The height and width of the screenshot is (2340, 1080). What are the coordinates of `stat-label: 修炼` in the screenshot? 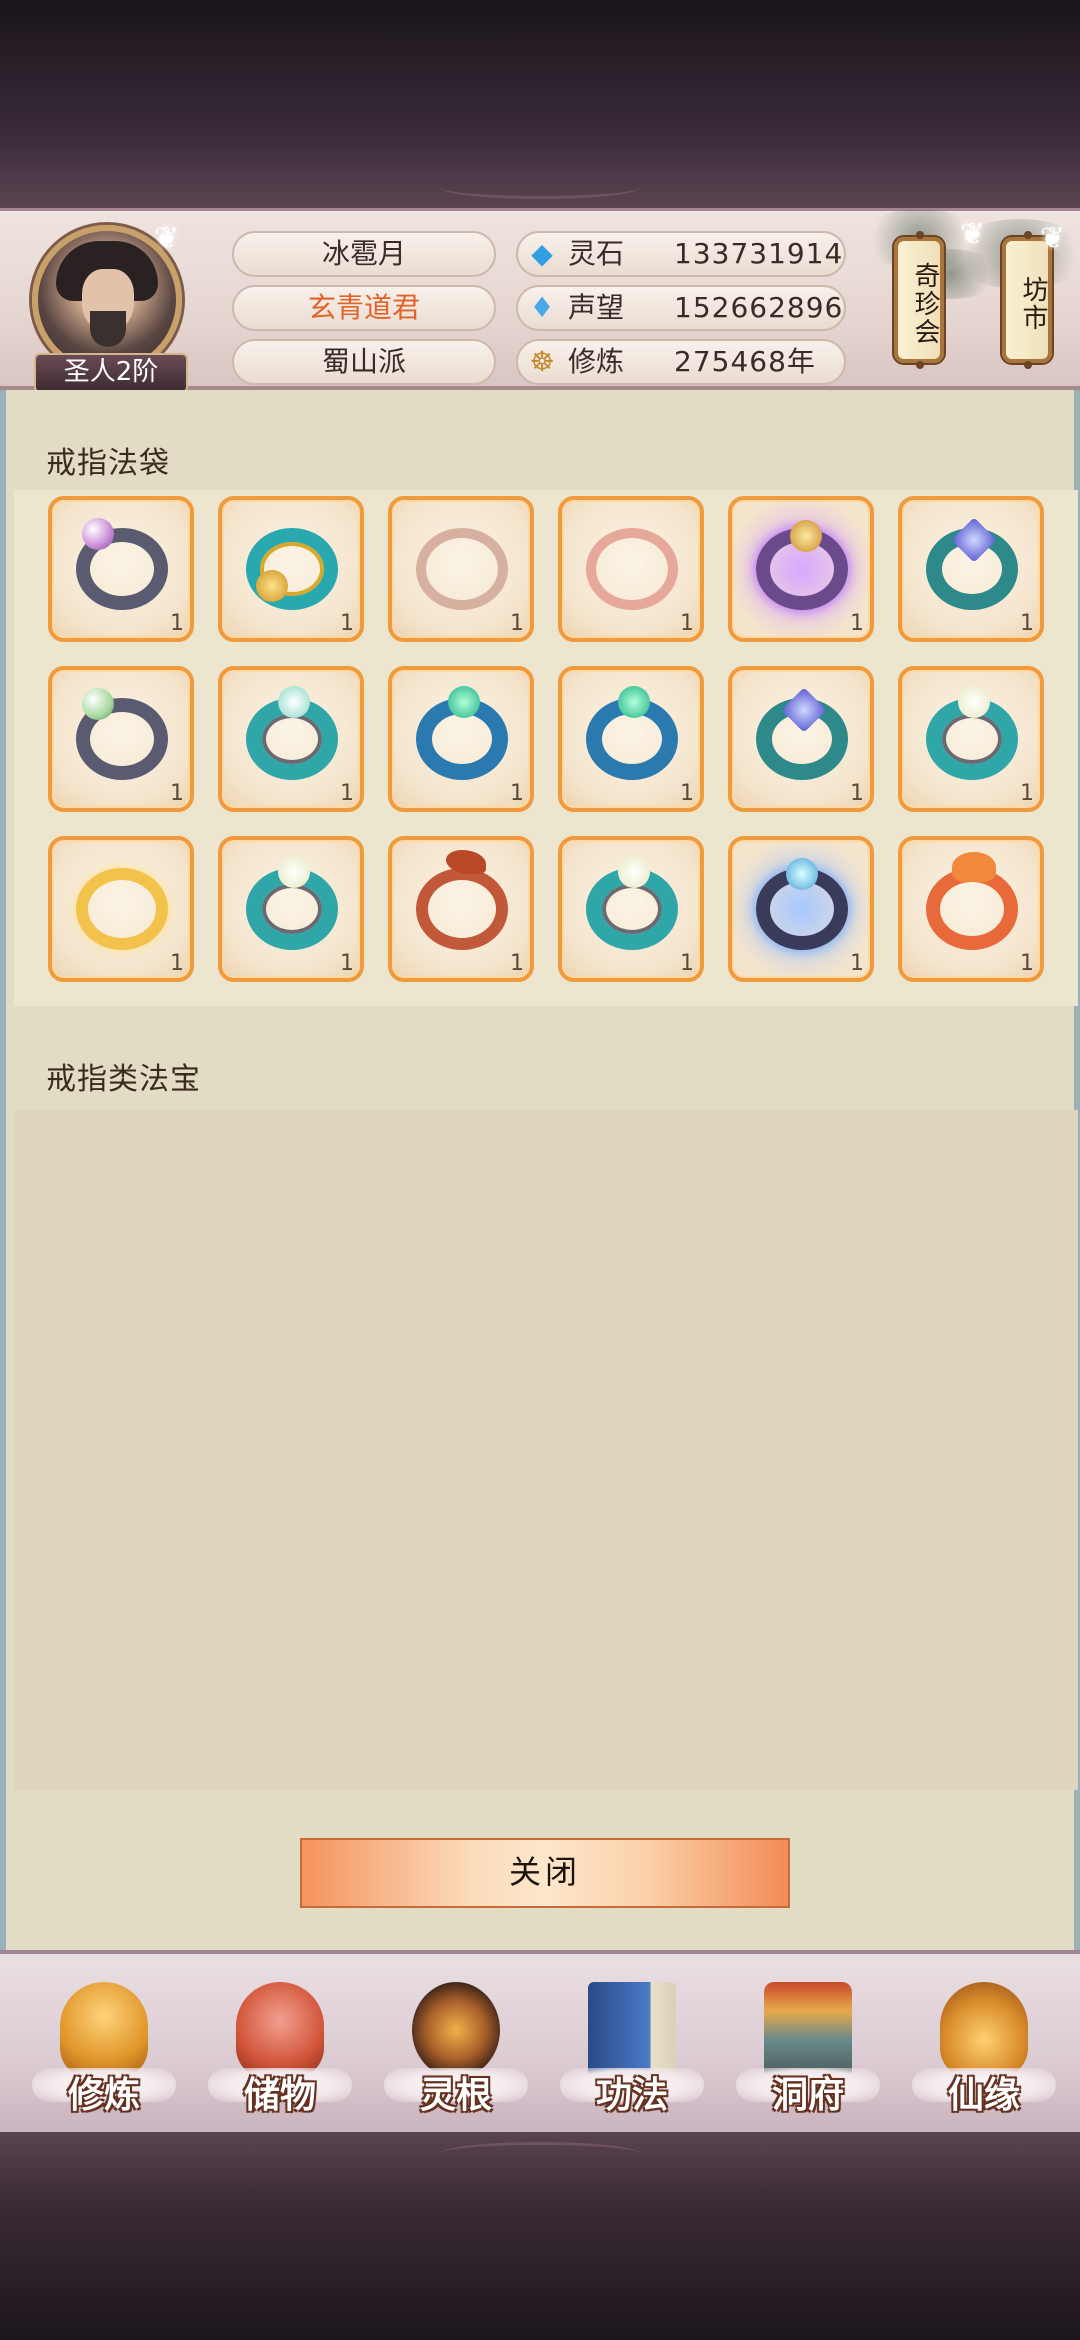 It's located at (596, 361).